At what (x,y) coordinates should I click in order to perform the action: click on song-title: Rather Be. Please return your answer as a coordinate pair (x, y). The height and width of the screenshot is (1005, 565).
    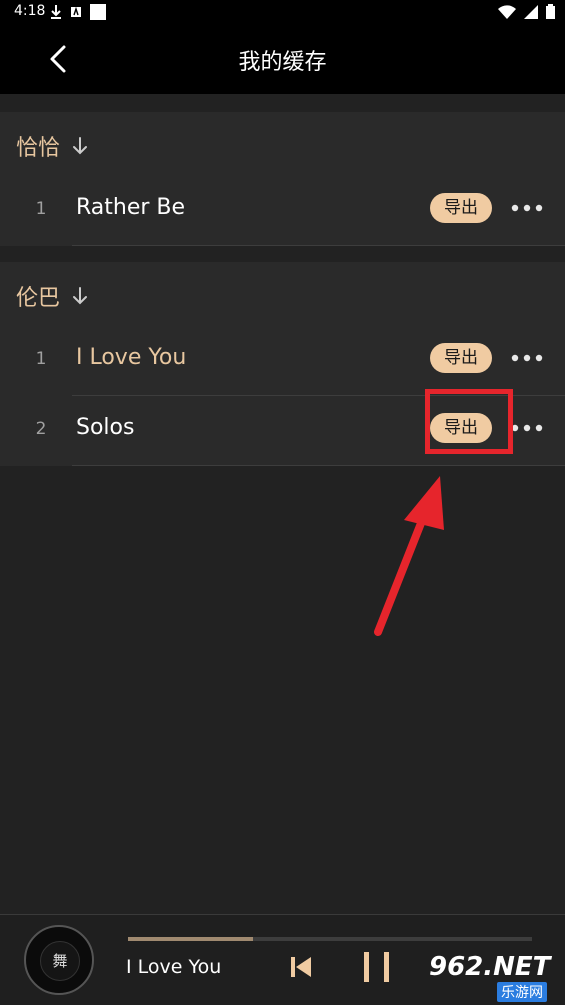
    Looking at the image, I should click on (131, 207).